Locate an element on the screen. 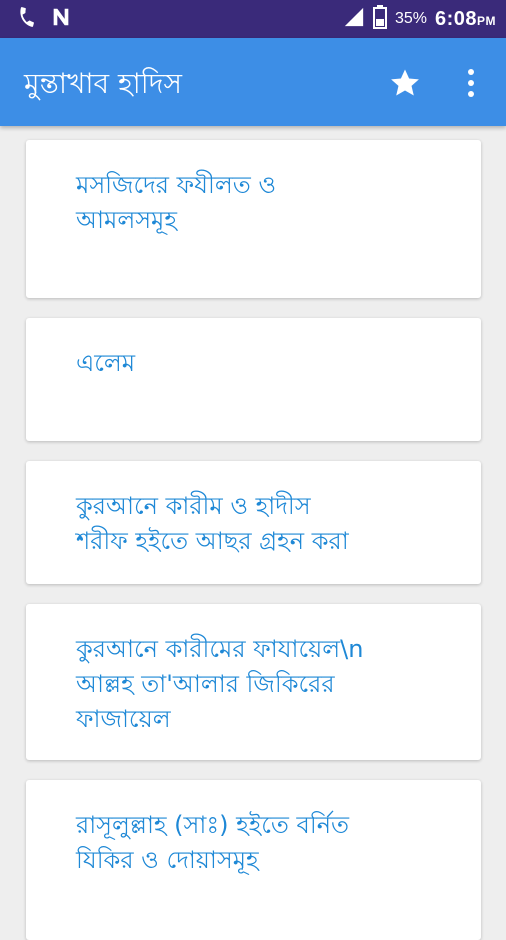  clock-ampm: PM is located at coordinates (486, 20).